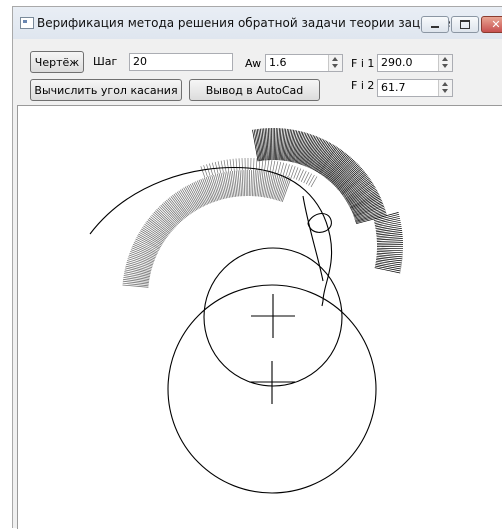 Image resolution: width=502 pixels, height=530 pixels. What do you see at coordinates (328, 200) in the screenshot?
I see `hatched-band-outer` at bounding box center [328, 200].